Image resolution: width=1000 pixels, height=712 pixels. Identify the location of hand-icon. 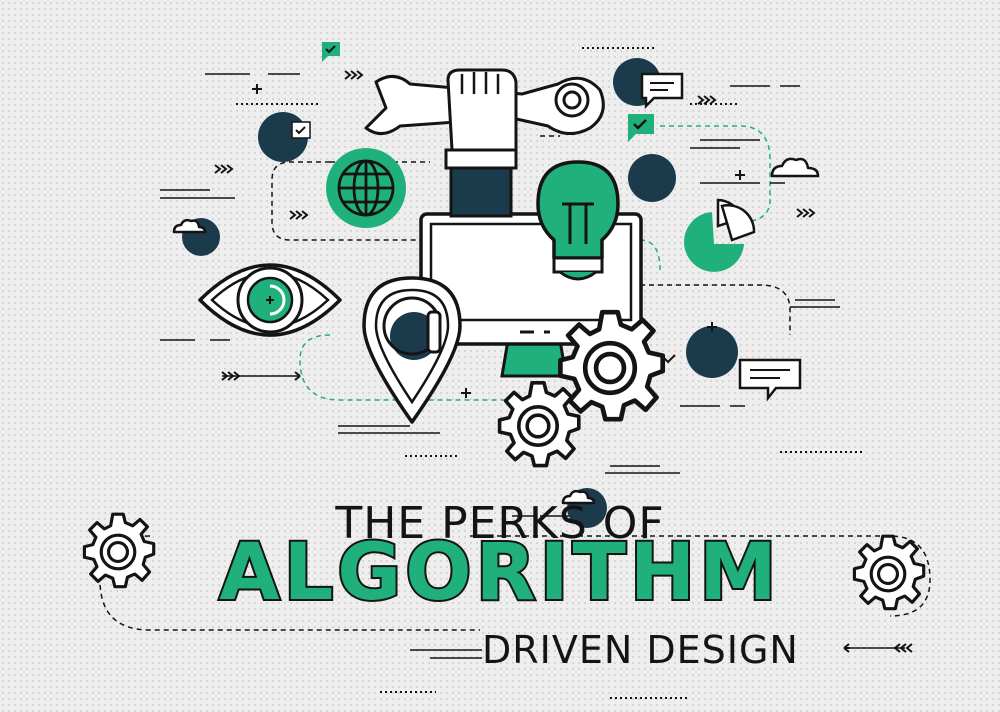
(481, 143).